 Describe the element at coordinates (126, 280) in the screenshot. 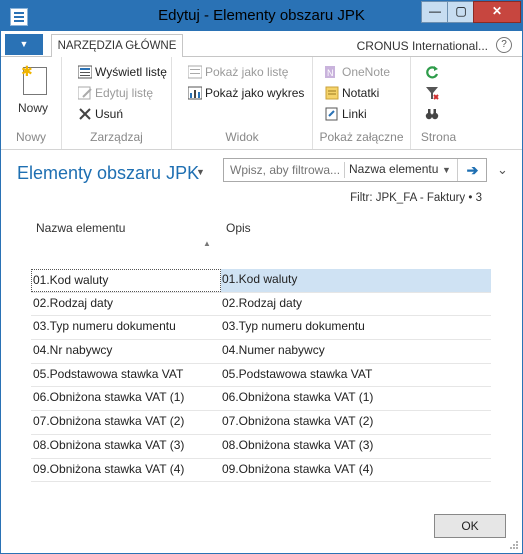

I see `cell-nazwa: 01.Kod waluty` at that location.